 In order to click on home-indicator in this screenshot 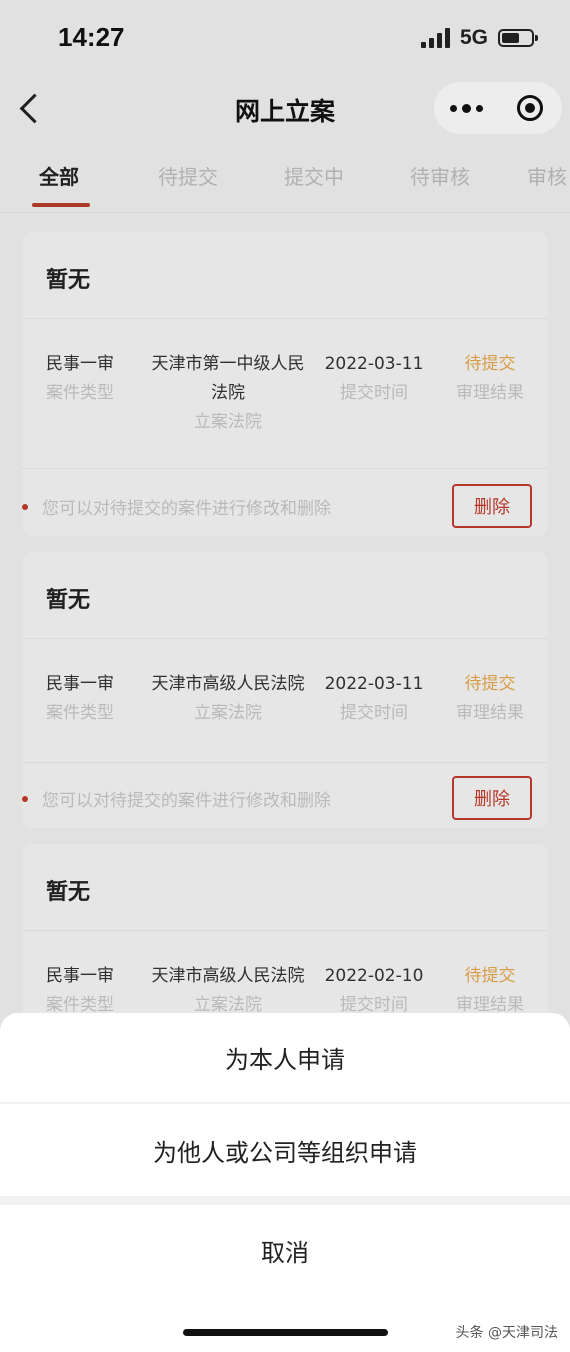, I will do `click(285, 1332)`.